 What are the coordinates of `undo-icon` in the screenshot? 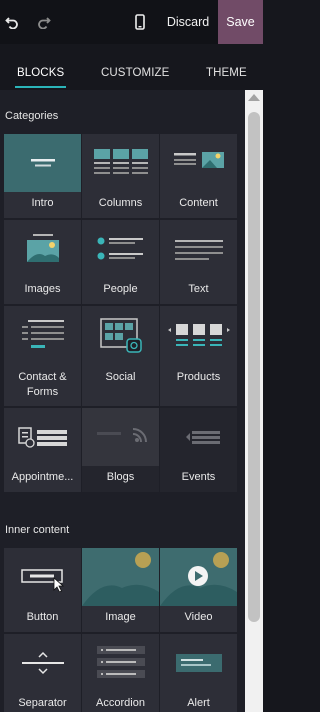 It's located at (12, 22).